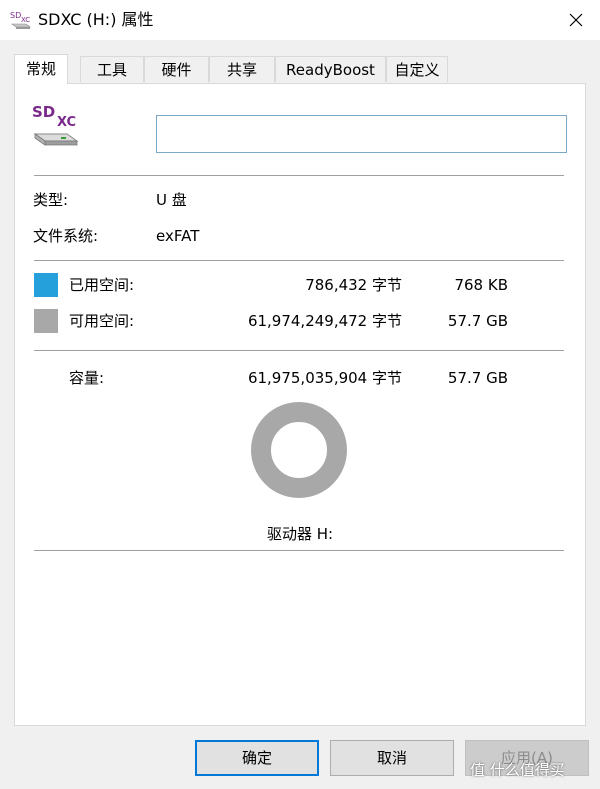  What do you see at coordinates (330, 69) in the screenshot?
I see `tab-readyboost: ReadyBoost` at bounding box center [330, 69].